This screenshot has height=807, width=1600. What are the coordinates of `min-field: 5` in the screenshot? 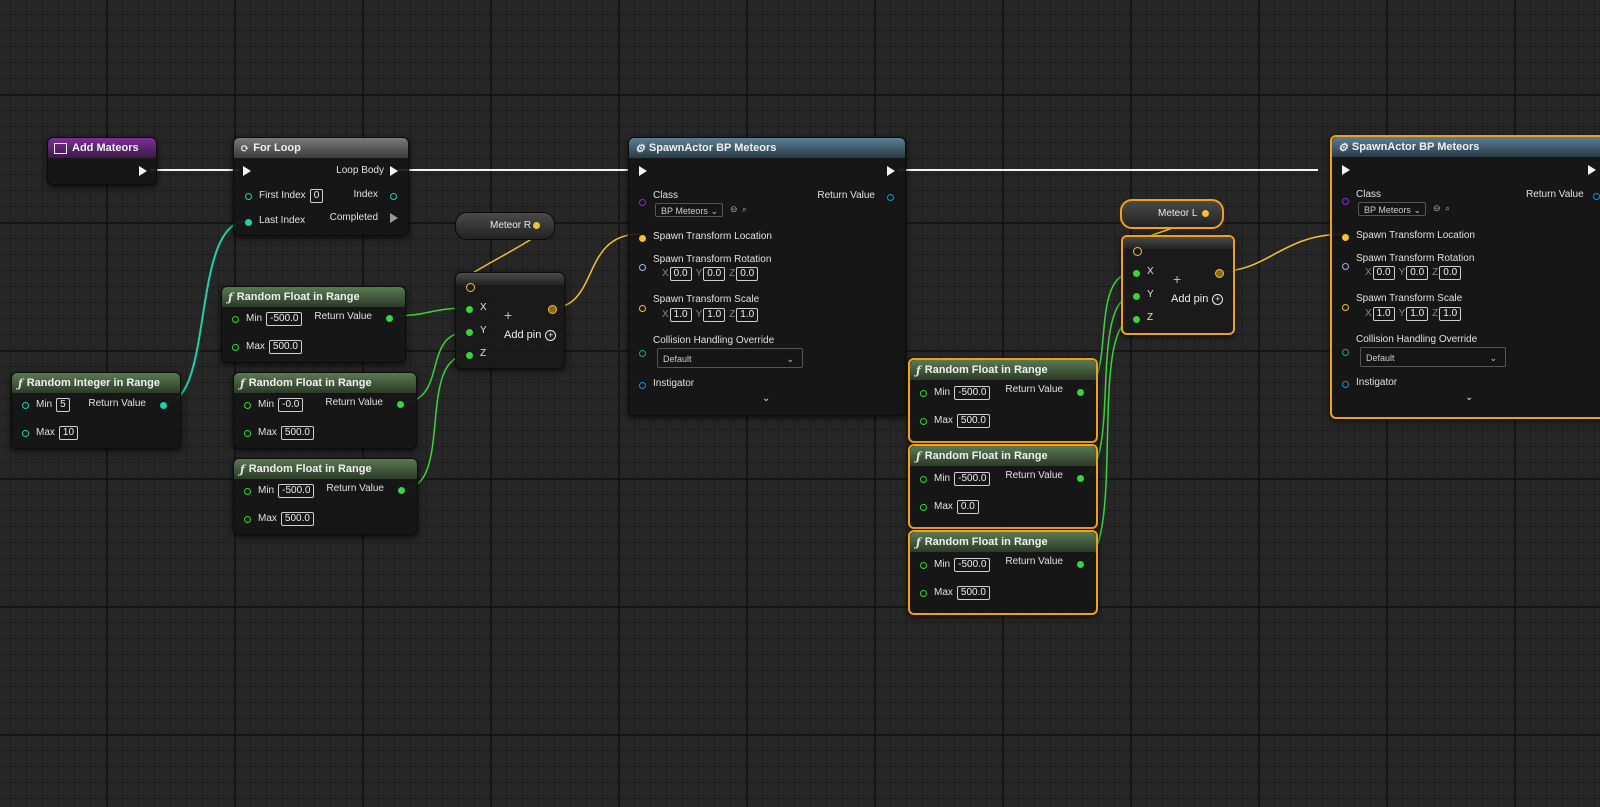 It's located at (63, 405).